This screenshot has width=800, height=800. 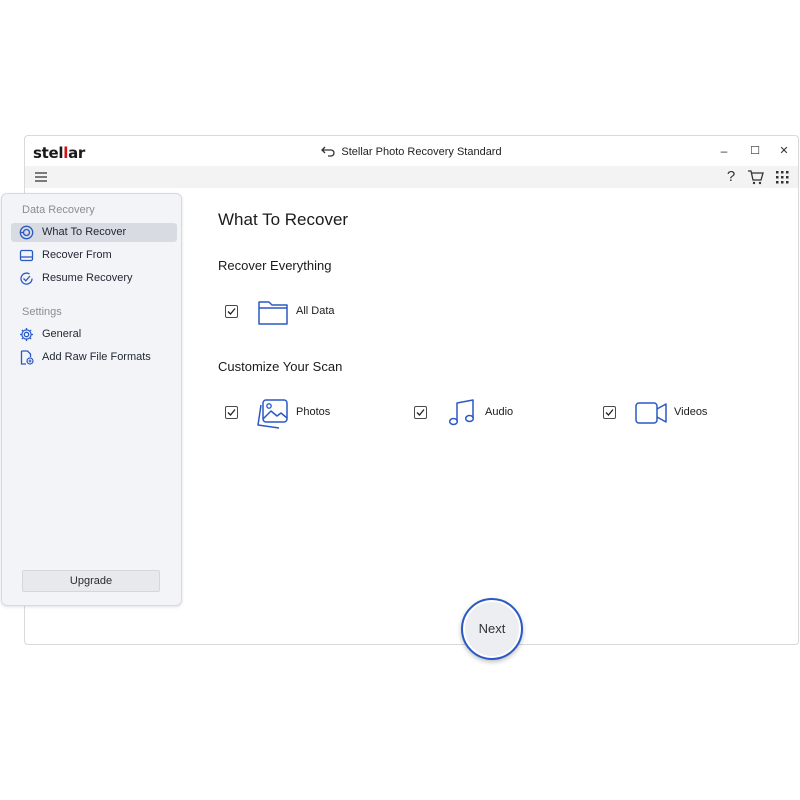 What do you see at coordinates (275, 265) in the screenshot?
I see `recover-everything-heading: Recover Everything` at bounding box center [275, 265].